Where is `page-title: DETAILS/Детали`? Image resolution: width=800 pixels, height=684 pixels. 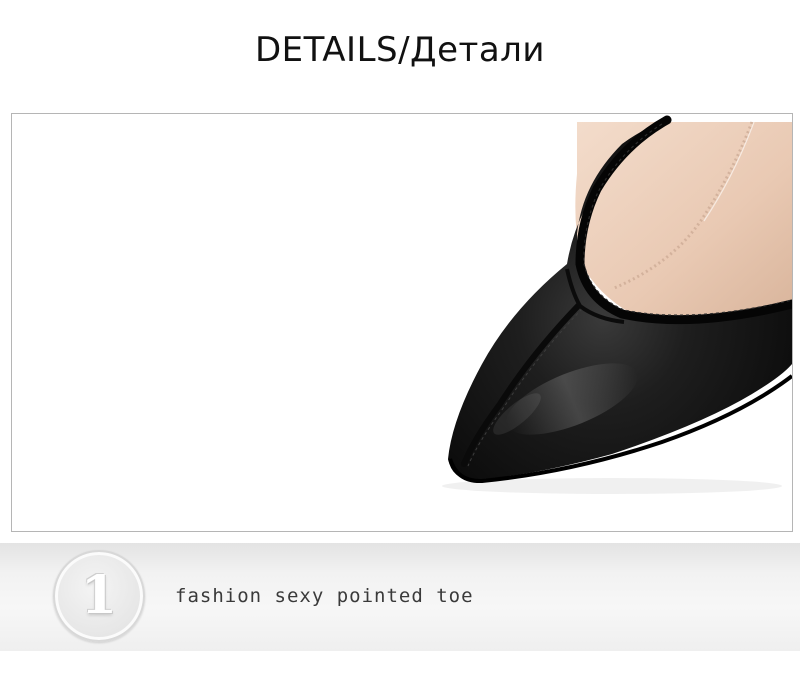 page-title: DETAILS/Детали is located at coordinates (399, 50).